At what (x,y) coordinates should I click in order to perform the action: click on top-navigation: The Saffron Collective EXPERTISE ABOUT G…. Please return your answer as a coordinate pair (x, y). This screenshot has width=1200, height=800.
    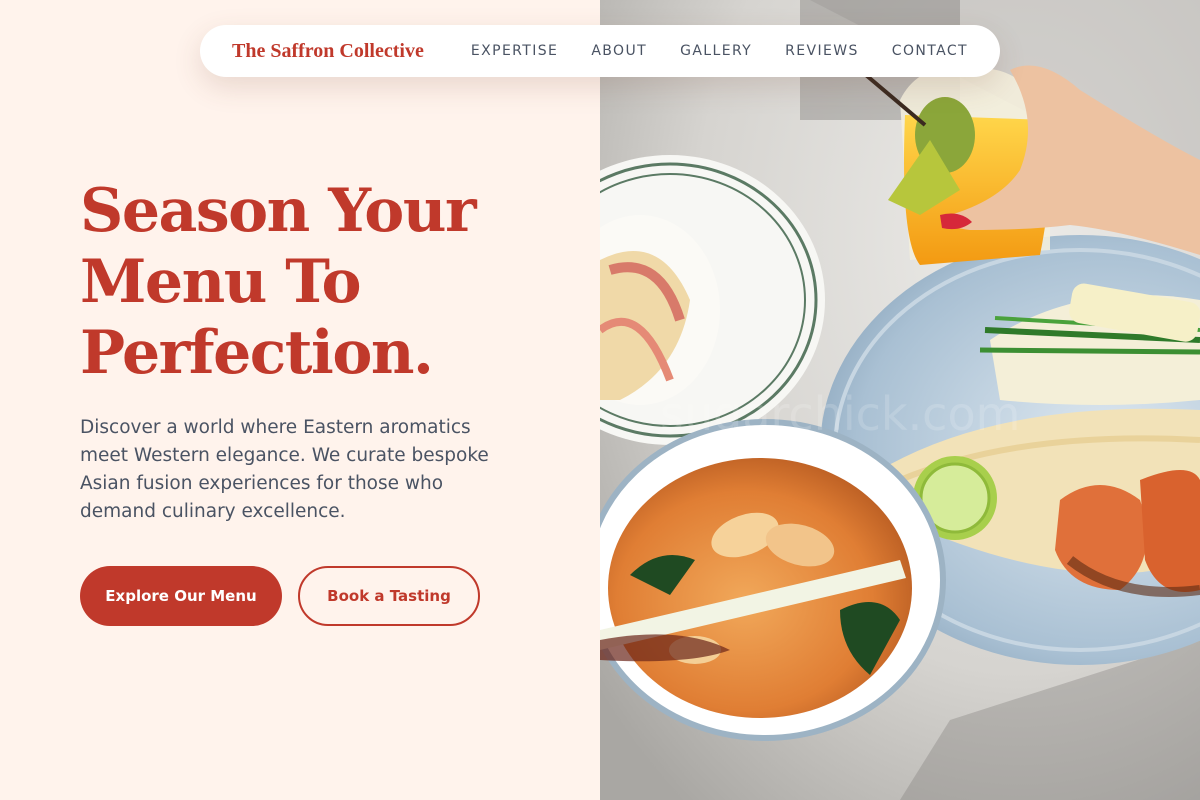
    Looking at the image, I should click on (600, 51).